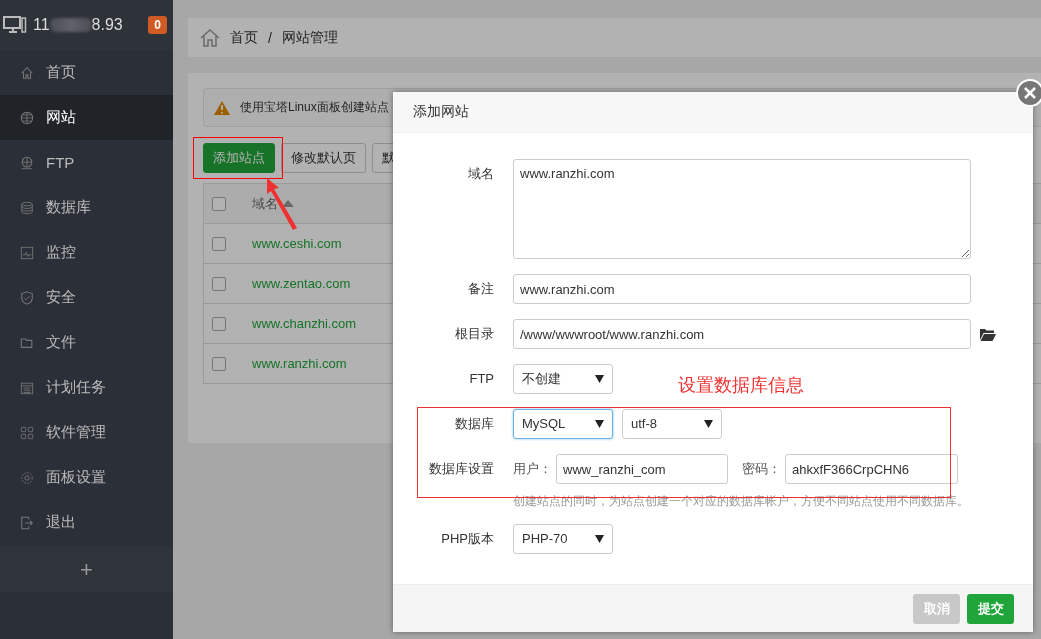  Describe the element at coordinates (642, 469) in the screenshot. I see `input-field: www_ranzhi_com` at that location.